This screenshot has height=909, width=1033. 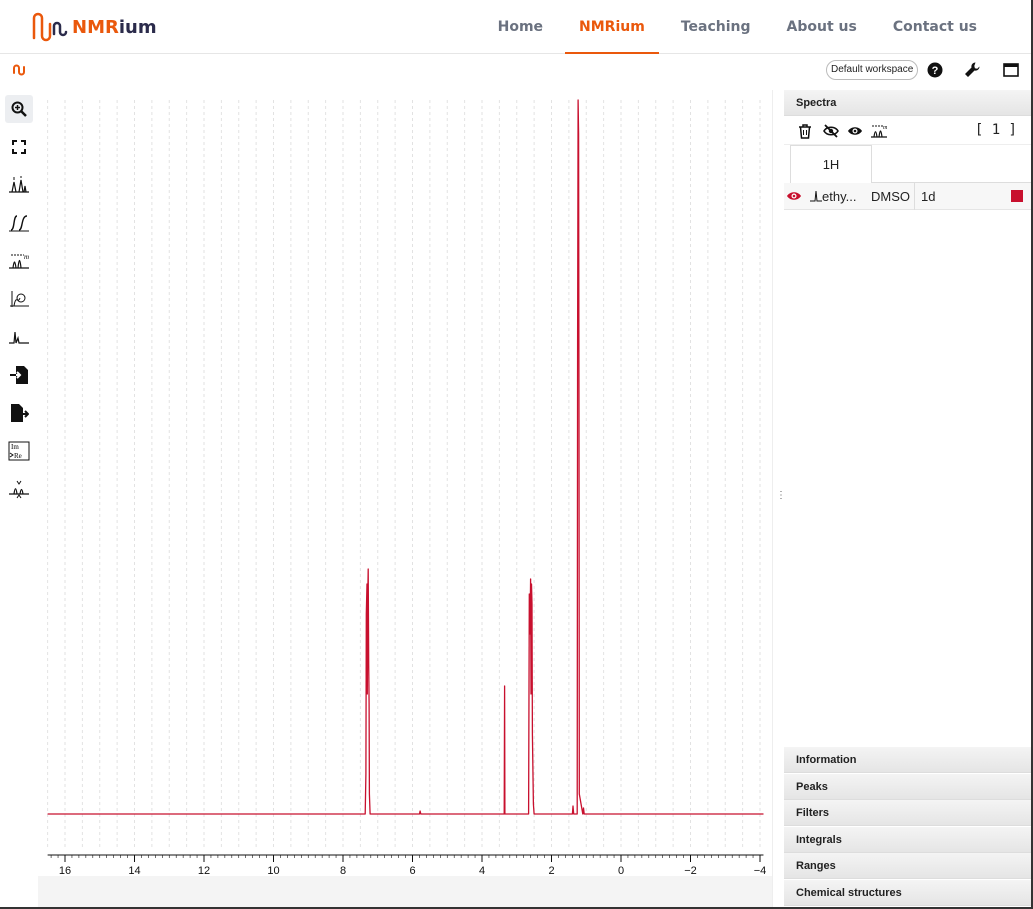 What do you see at coordinates (19, 223) in the screenshot?
I see `integral-icon` at bounding box center [19, 223].